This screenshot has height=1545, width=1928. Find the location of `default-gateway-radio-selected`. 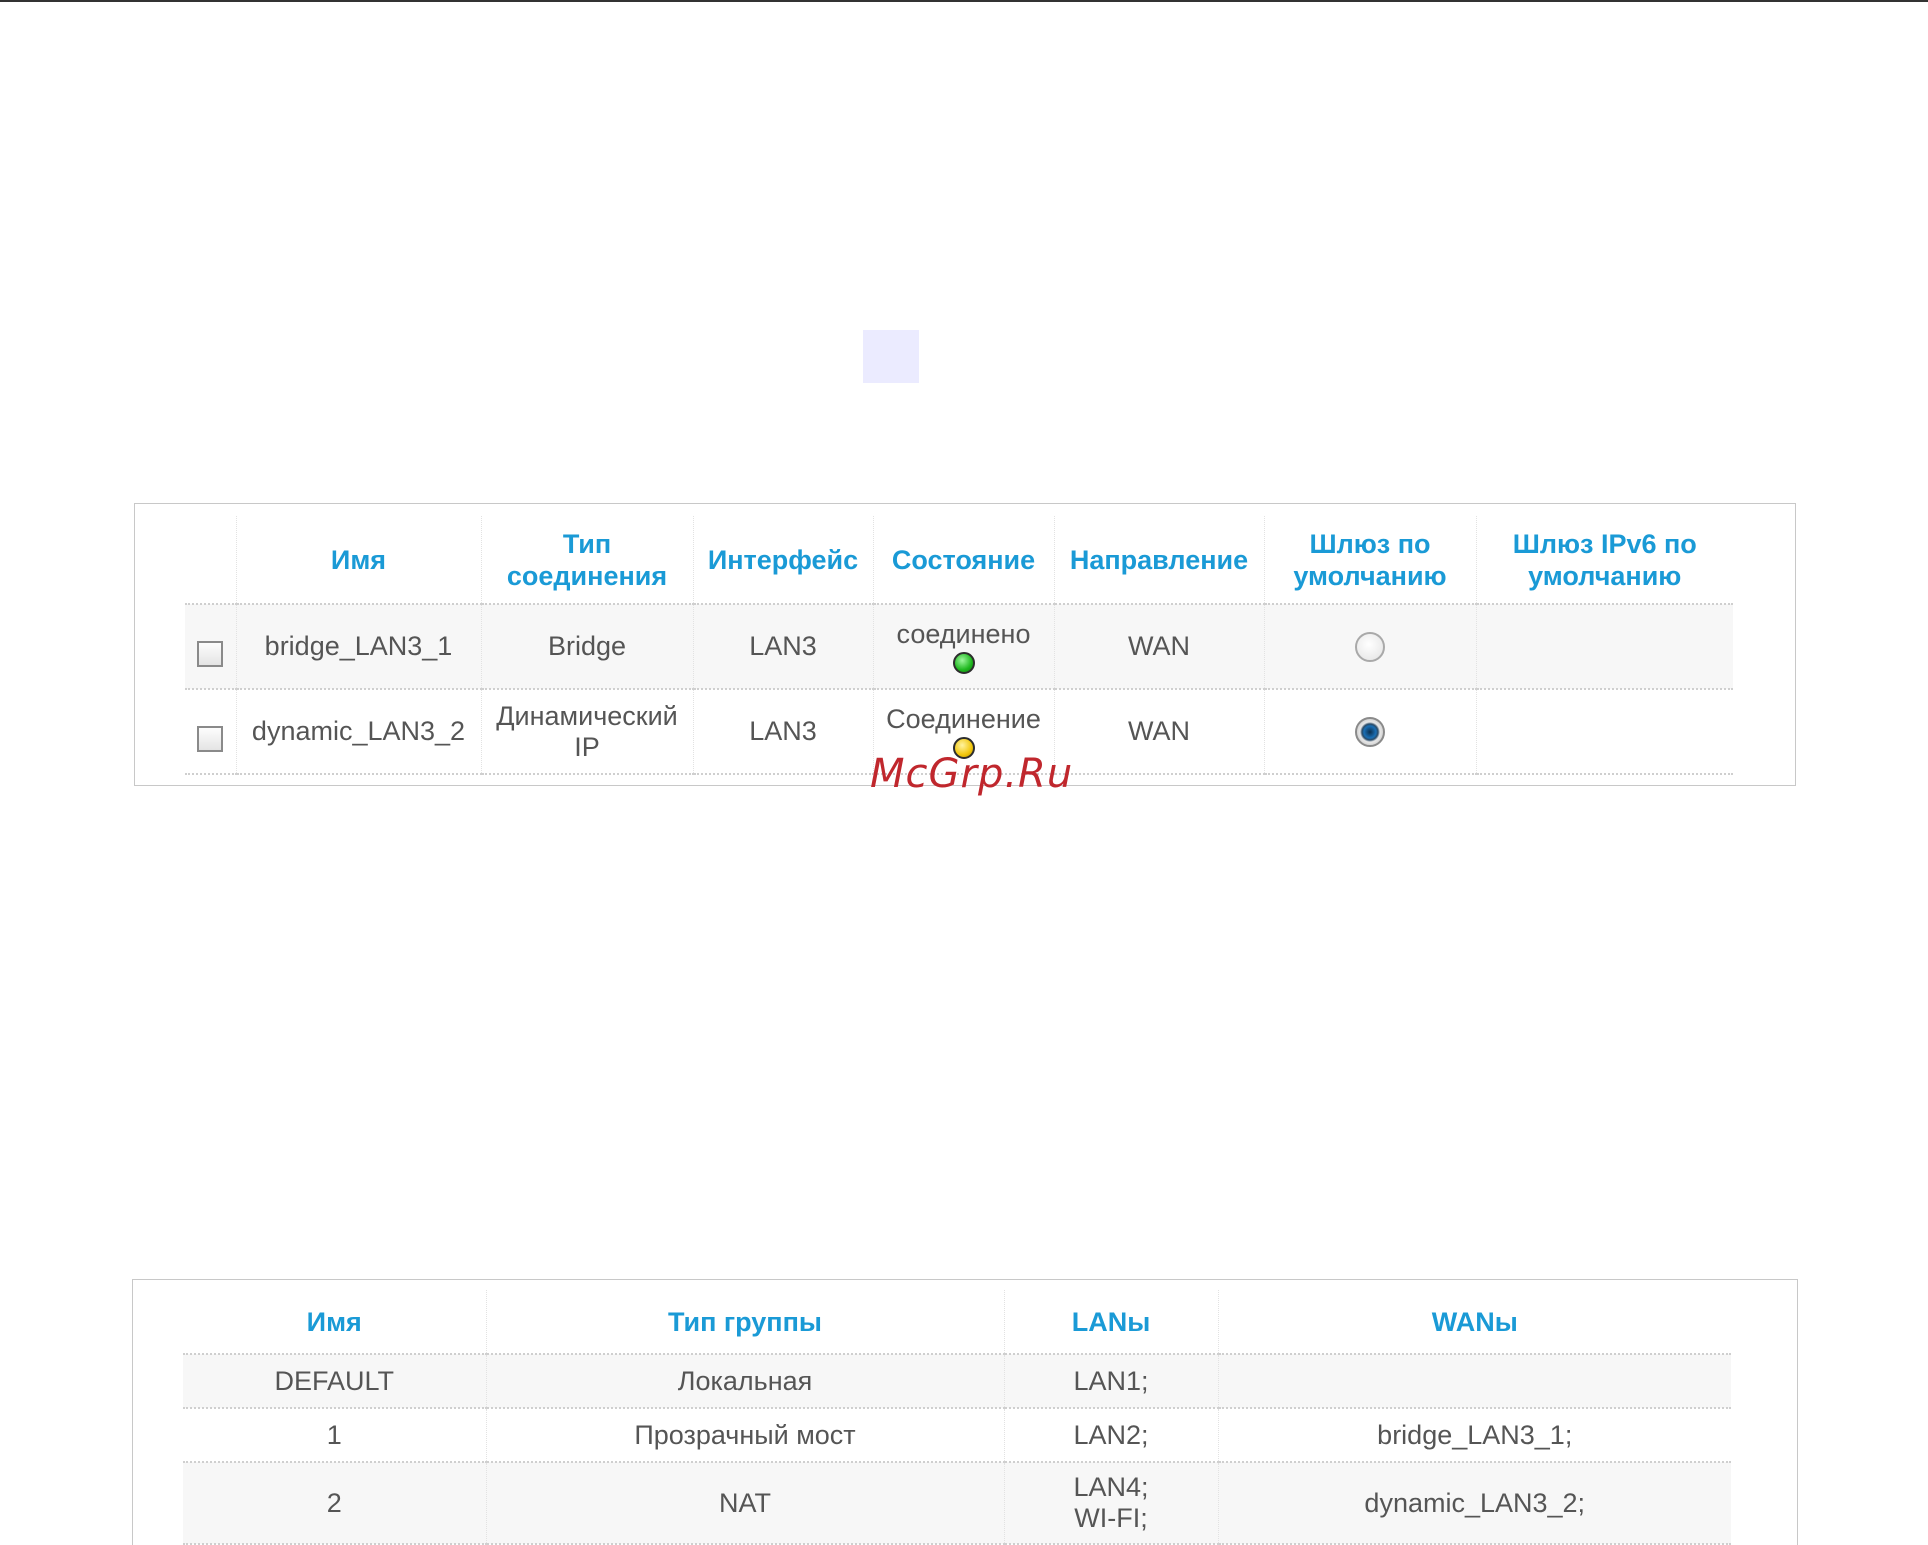

default-gateway-radio-selected is located at coordinates (1370, 732).